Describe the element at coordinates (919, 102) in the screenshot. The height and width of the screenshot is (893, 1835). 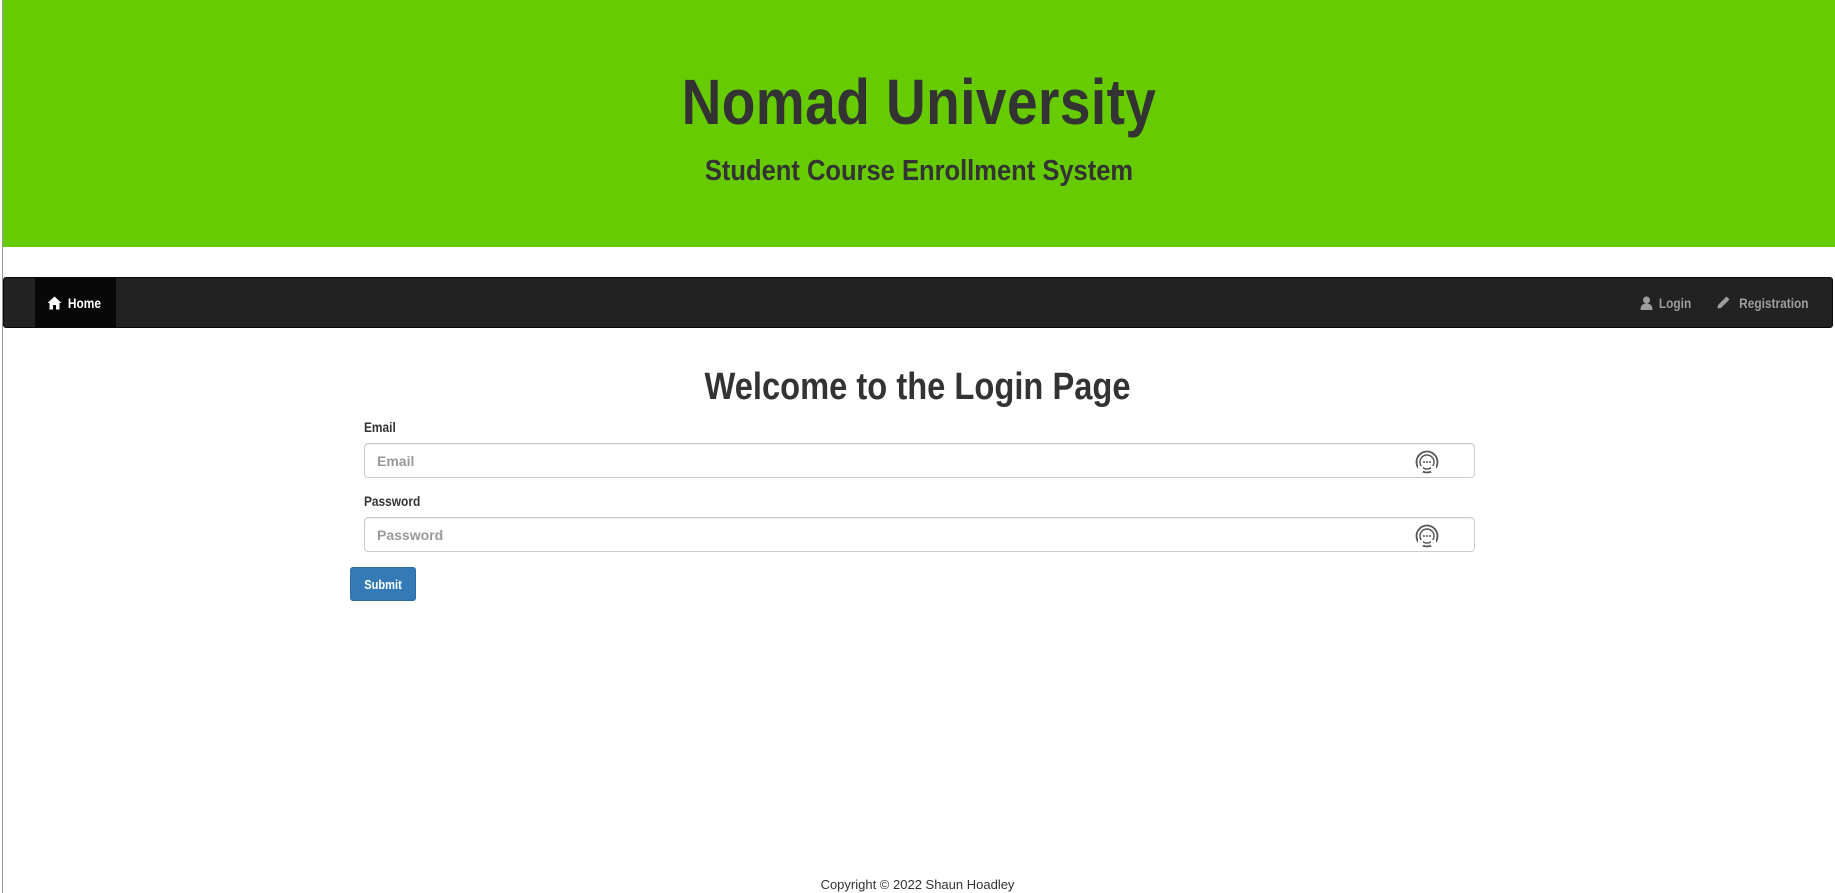
I see `site-title: Nomad University` at that location.